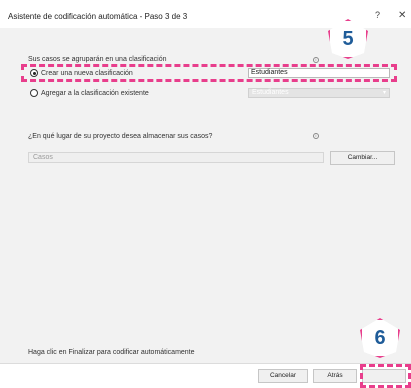 Image resolution: width=411 pixels, height=388 pixels. I want to click on chevron-down-icon: ▾, so click(384, 93).